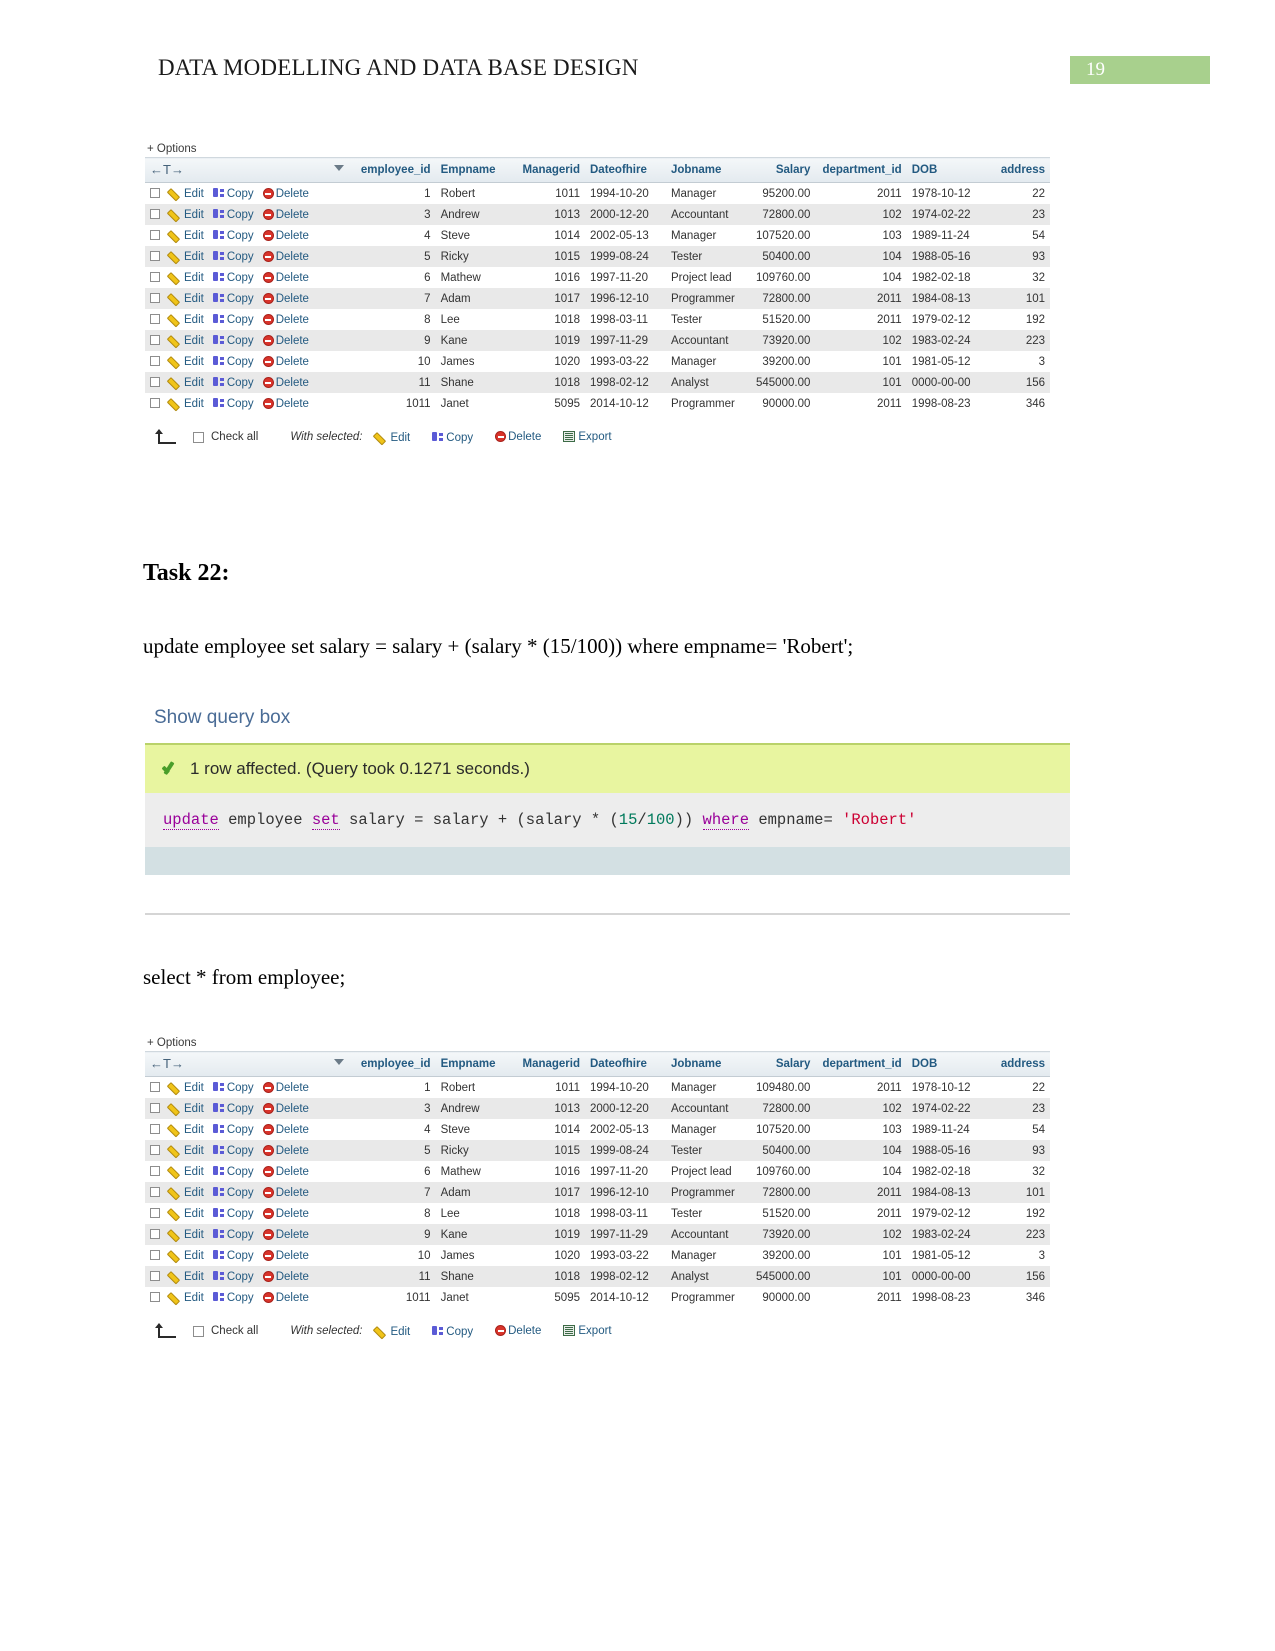  Describe the element at coordinates (198, 1331) in the screenshot. I see `check-all-checkbox-after` at that location.